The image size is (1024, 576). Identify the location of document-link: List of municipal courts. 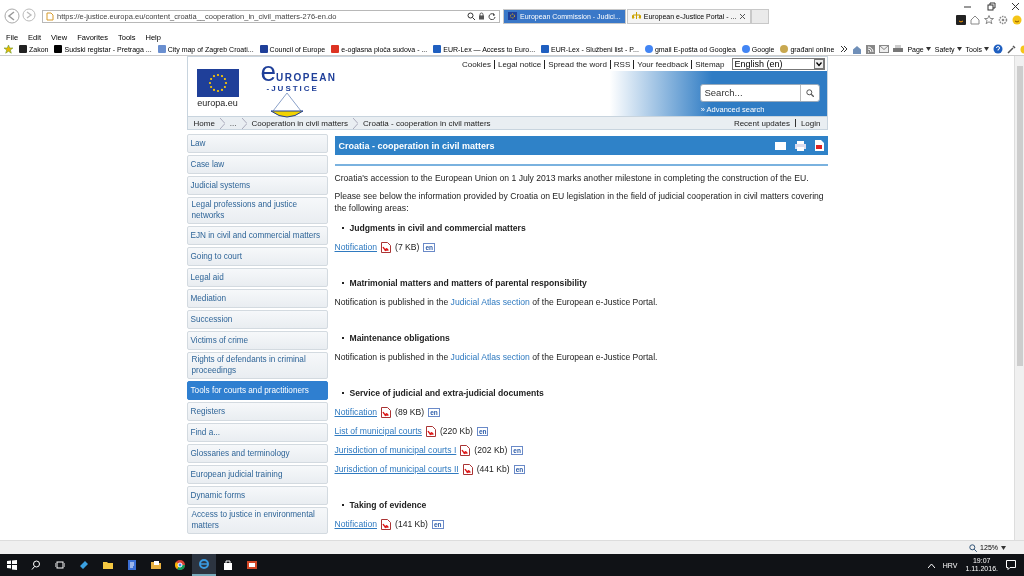
(378, 431).